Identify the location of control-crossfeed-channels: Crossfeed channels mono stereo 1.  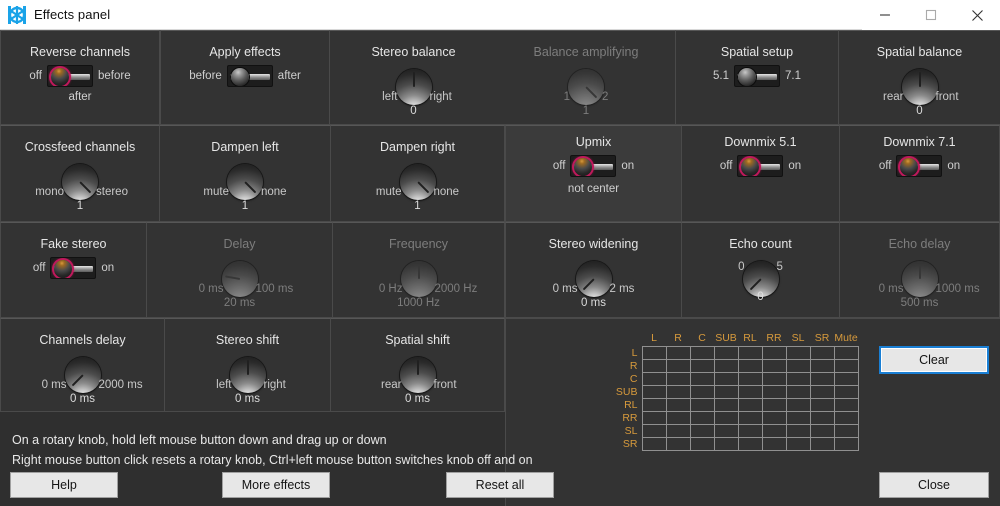
(80, 173).